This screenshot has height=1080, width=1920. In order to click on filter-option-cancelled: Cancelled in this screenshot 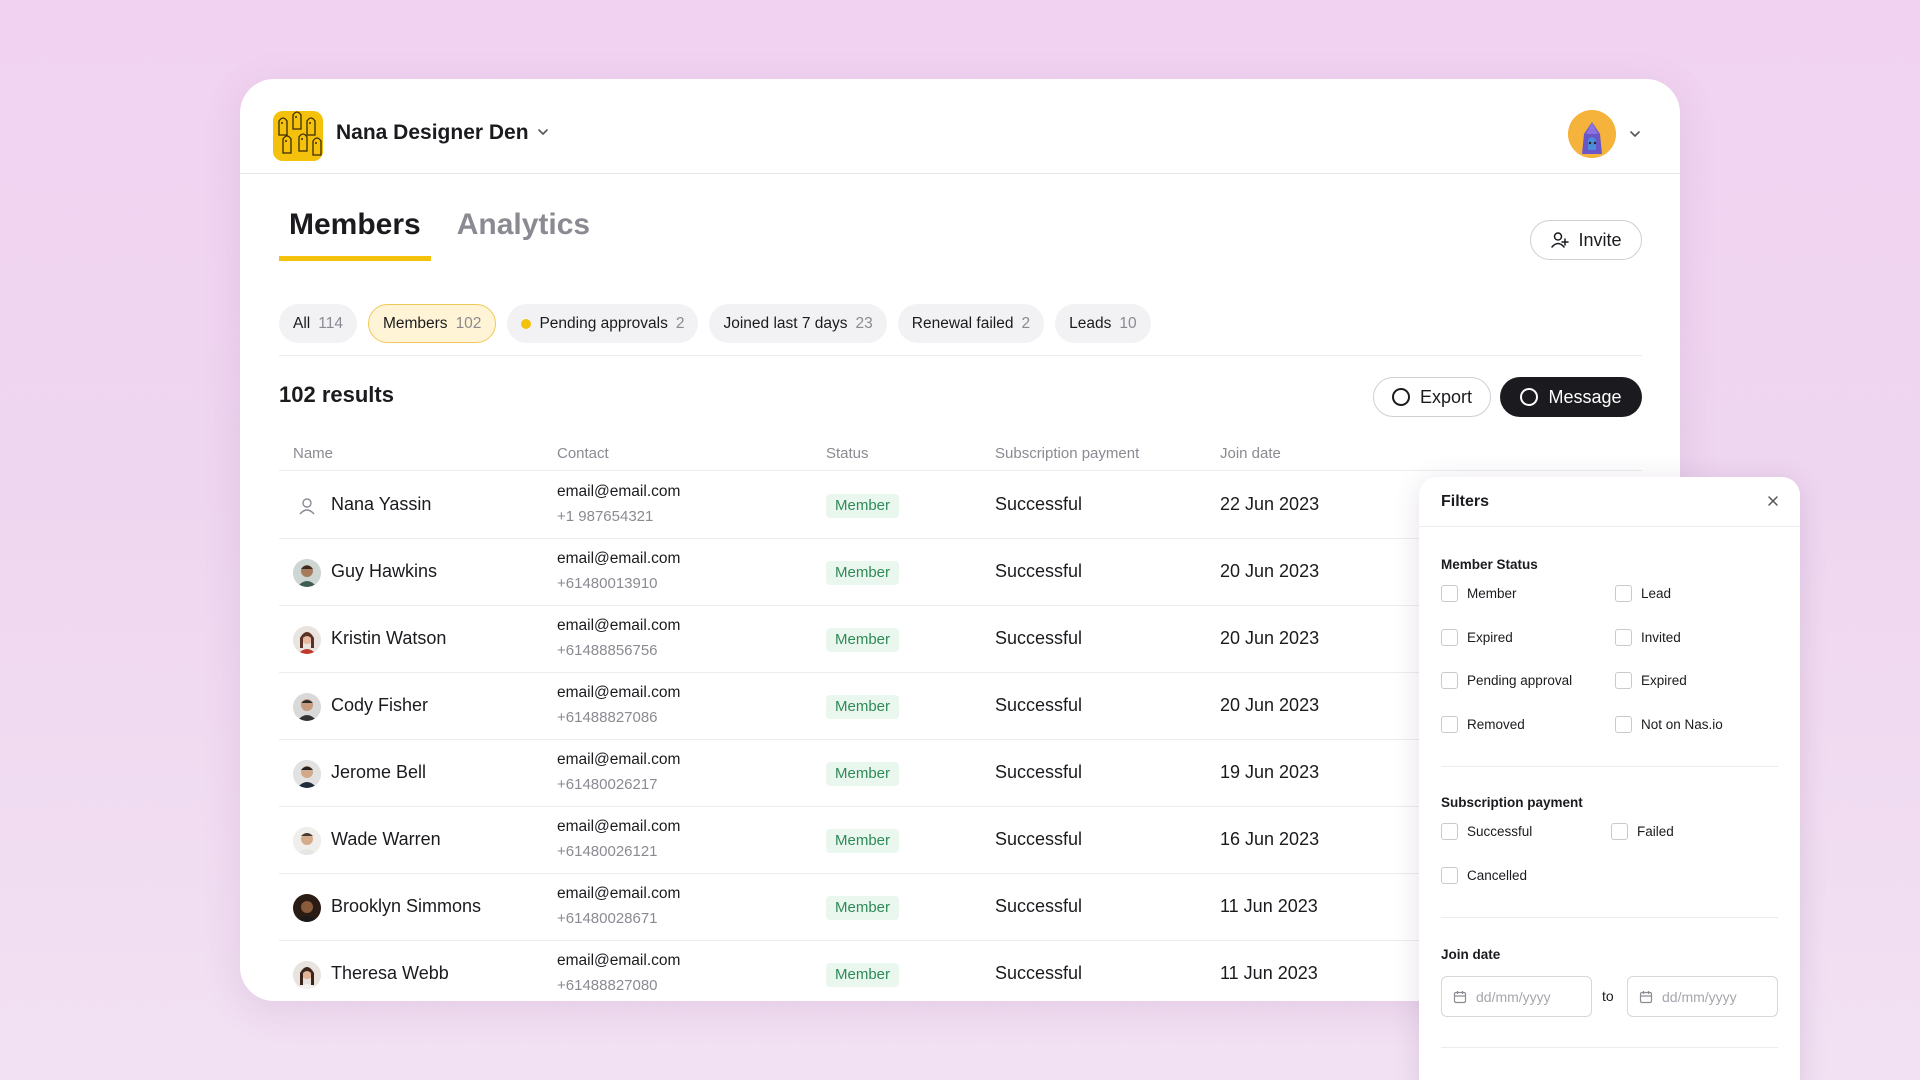, I will do `click(1484, 875)`.